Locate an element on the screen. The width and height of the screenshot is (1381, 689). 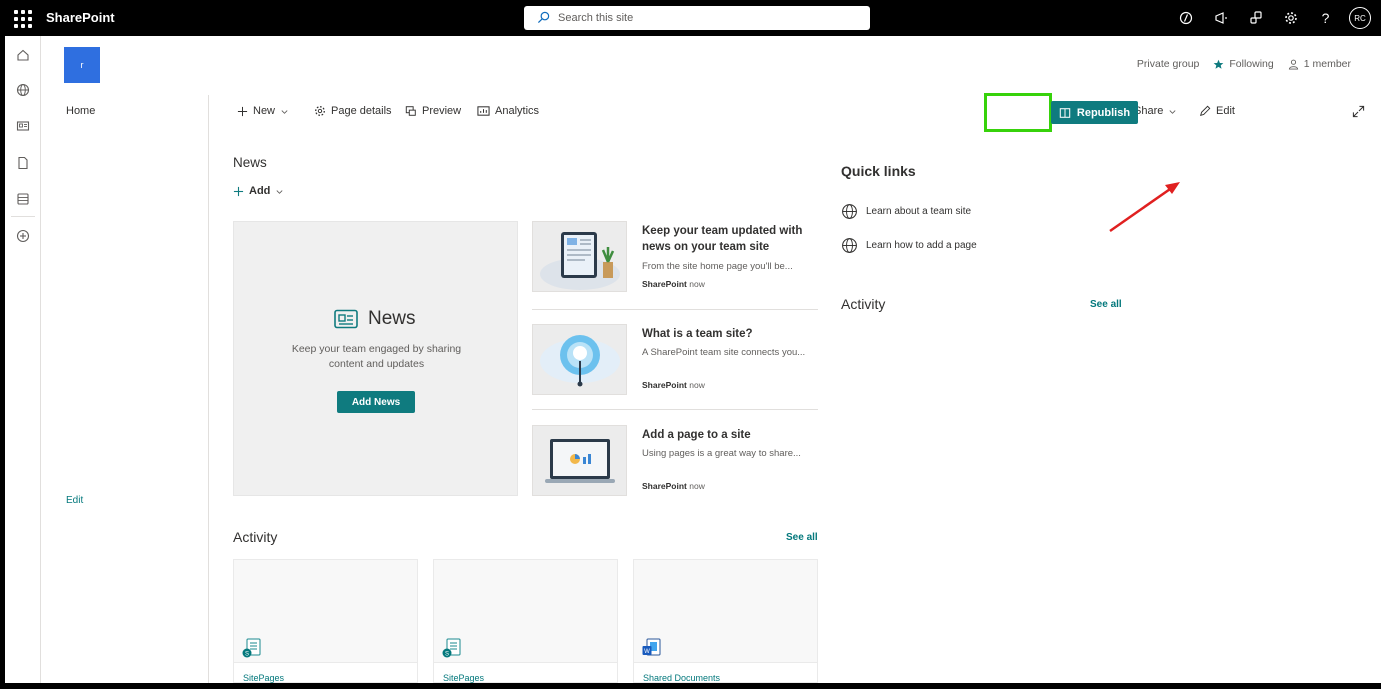
app-rail is located at coordinates (23, 359).